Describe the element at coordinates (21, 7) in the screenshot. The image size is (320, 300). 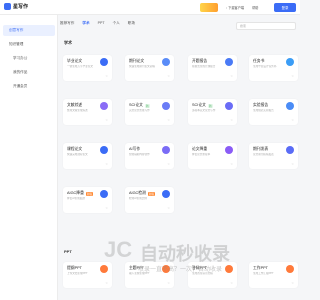
I see `app-name: 星写作` at that location.